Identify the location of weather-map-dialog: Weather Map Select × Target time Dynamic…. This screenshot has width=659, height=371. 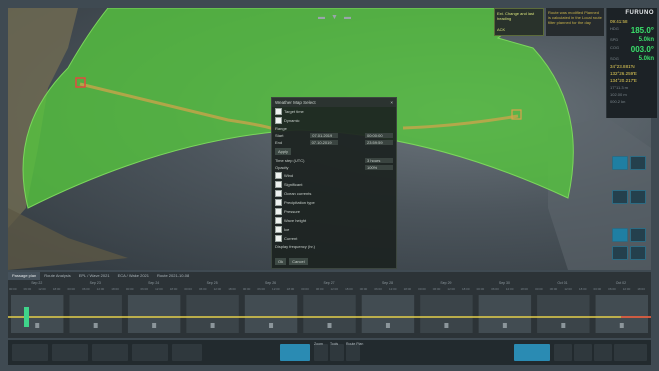
(334, 183).